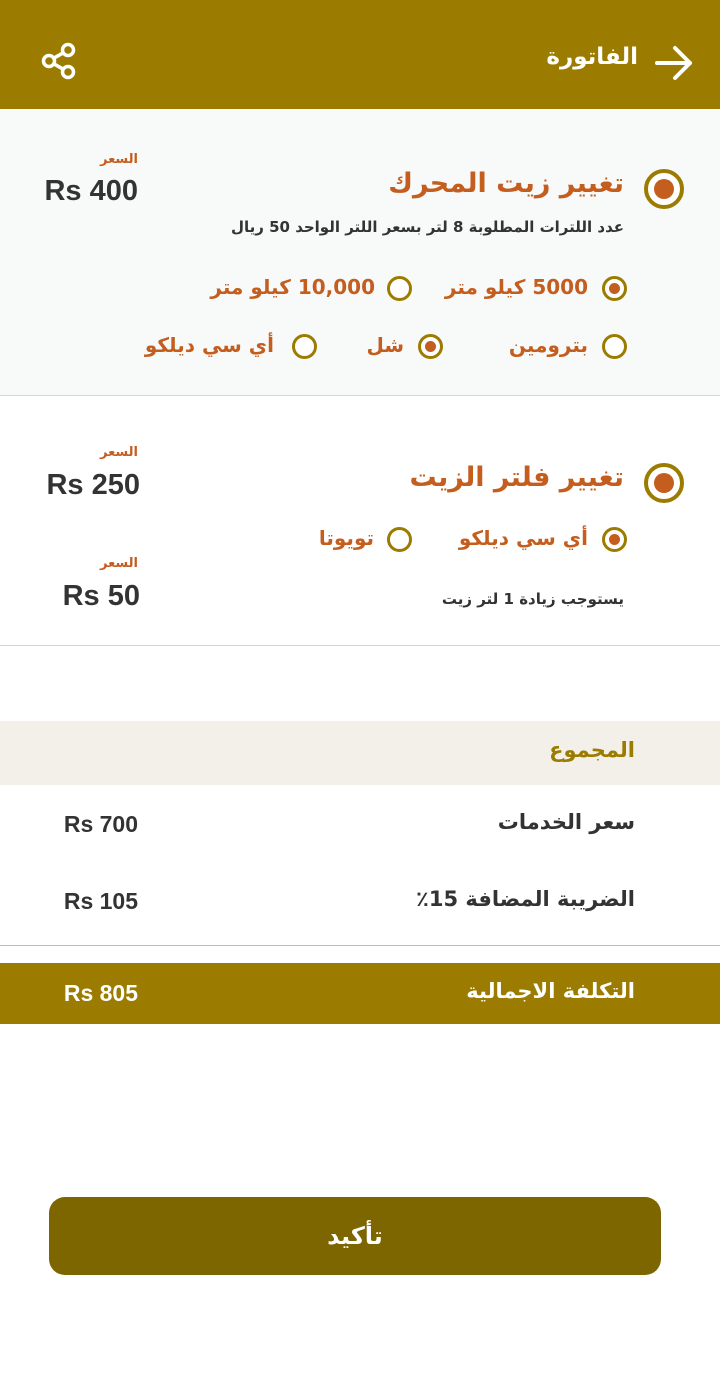  Describe the element at coordinates (100, 993) in the screenshot. I see `total-value: Rs 805` at that location.